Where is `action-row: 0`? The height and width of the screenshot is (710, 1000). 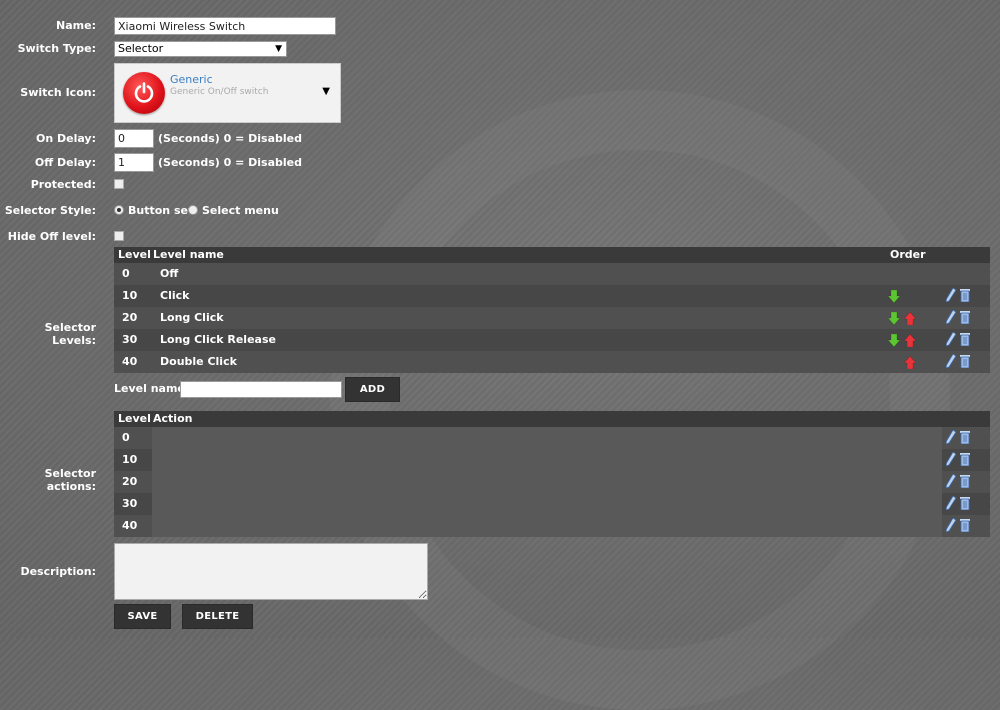
action-row: 0 is located at coordinates (552, 438).